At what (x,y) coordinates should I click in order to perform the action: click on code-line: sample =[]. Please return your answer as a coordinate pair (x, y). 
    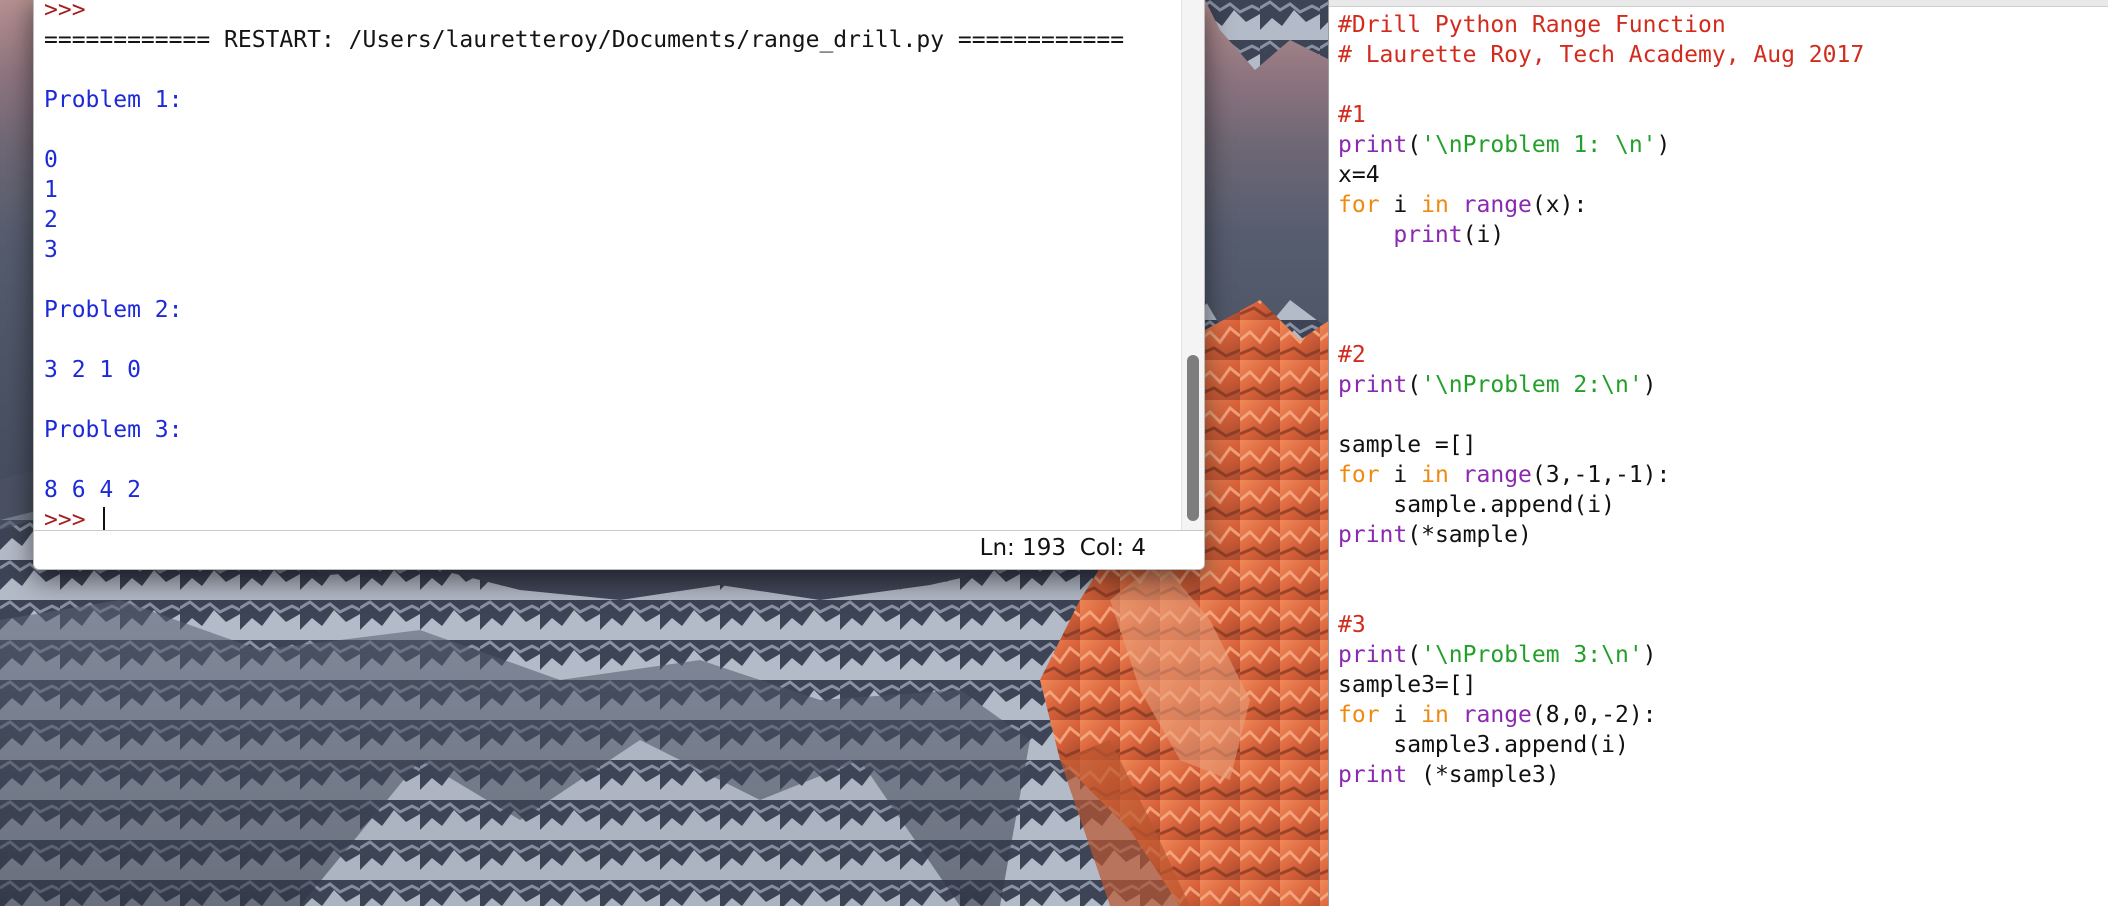
    Looking at the image, I should click on (1718, 445).